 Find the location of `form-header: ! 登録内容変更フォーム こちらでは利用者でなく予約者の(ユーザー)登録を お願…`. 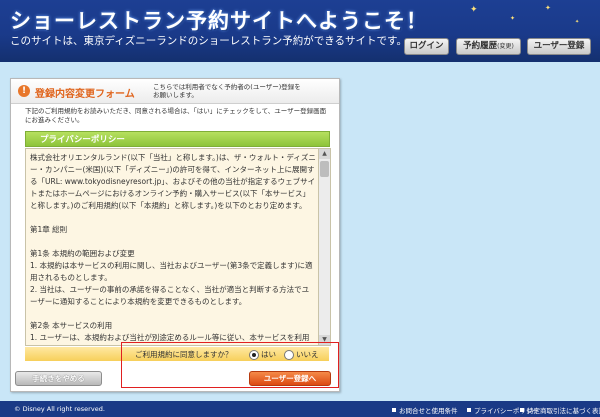

form-header: ! 登録内容変更フォーム こちらでは利用者でなく予約者の(ユーザー)登録を お願… is located at coordinates (175, 91).